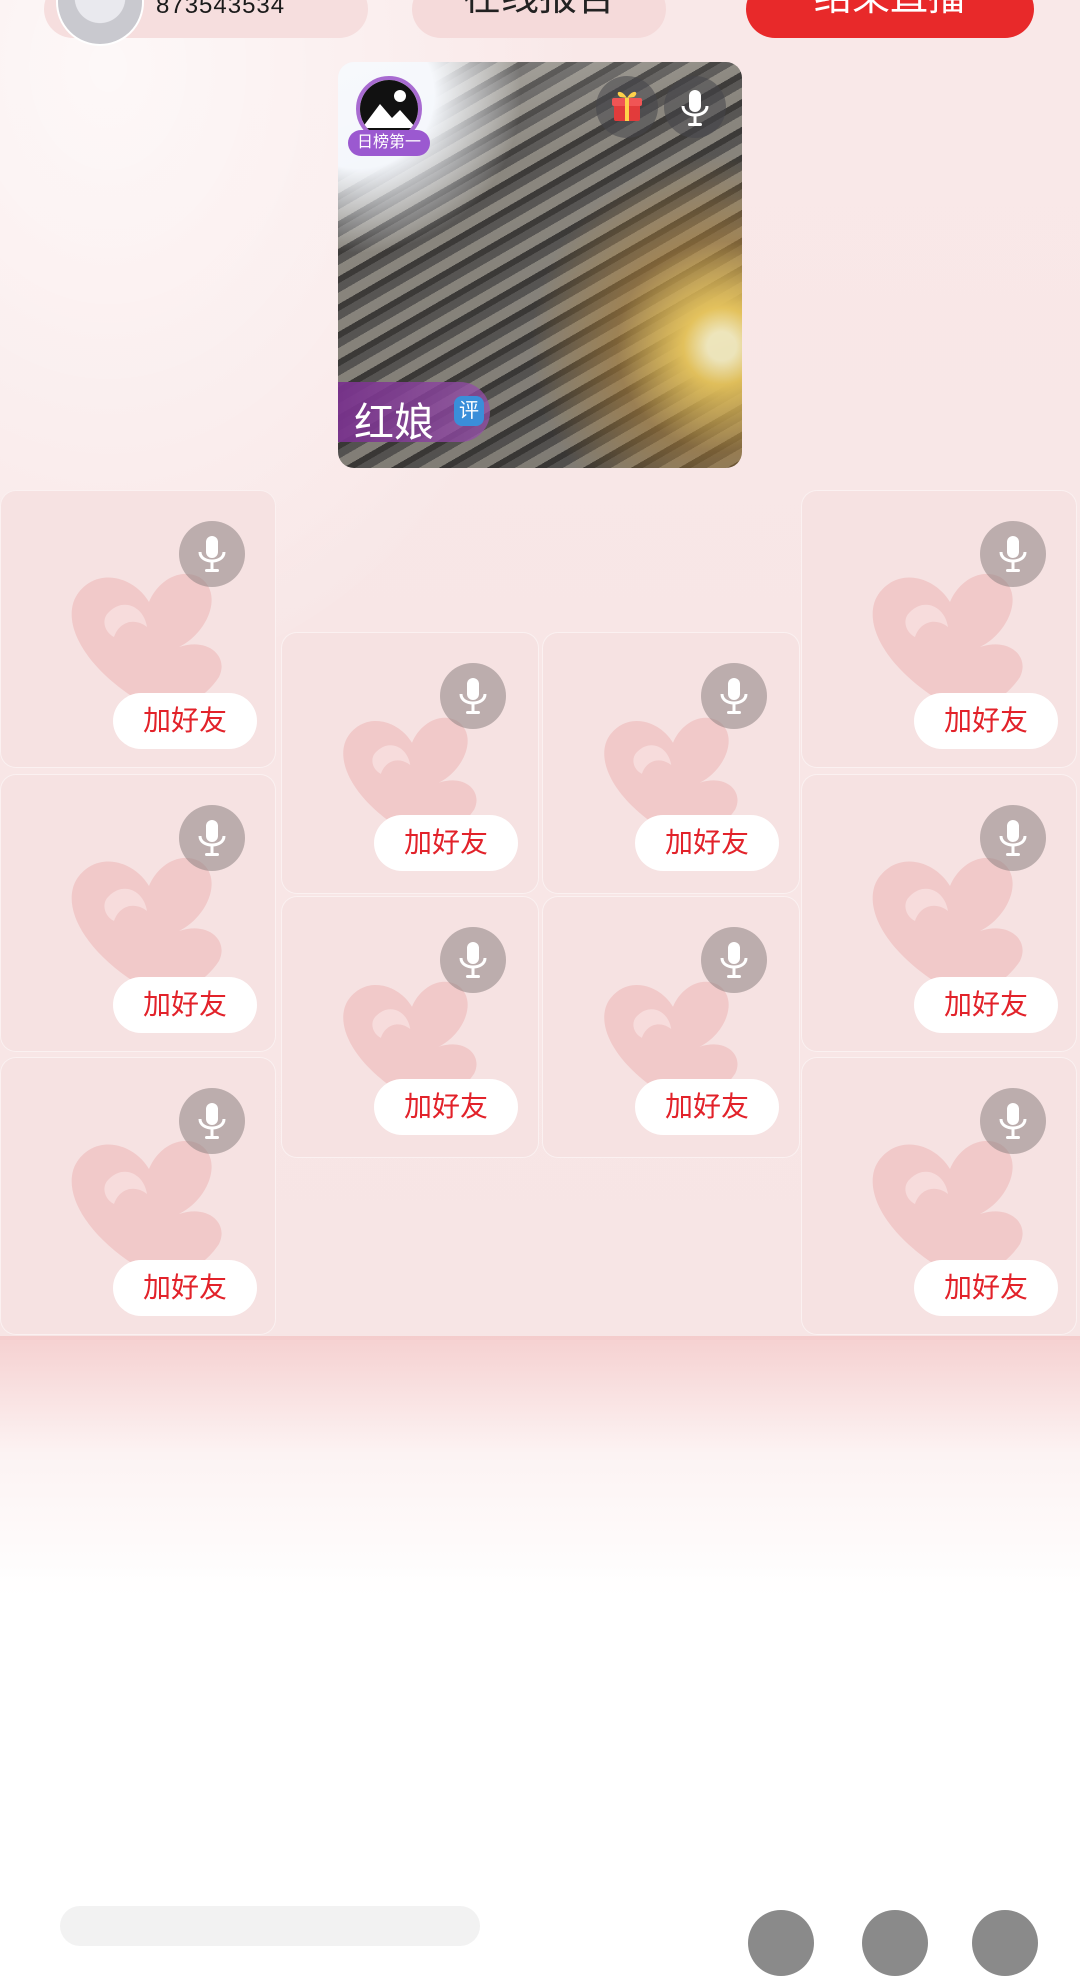 The width and height of the screenshot is (1080, 1976). What do you see at coordinates (270, 1926) in the screenshot?
I see `chat-input-pill` at bounding box center [270, 1926].